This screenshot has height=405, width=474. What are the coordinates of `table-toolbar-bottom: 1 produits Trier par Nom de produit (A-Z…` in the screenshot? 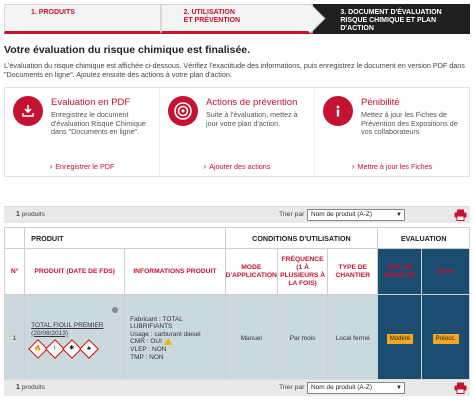 It's located at (237, 387).